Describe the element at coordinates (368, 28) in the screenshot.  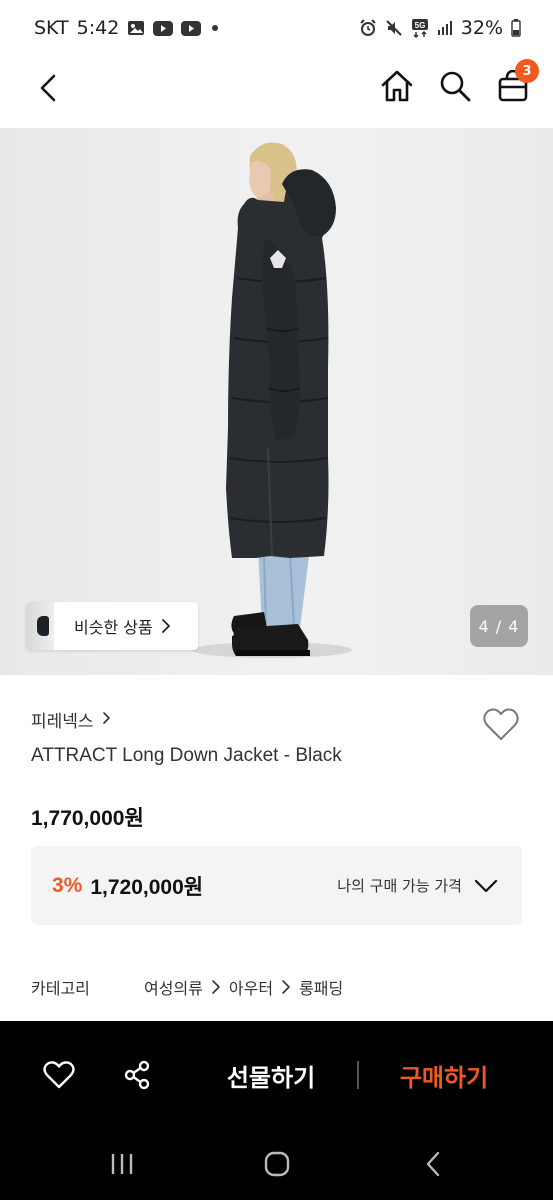
I see `alarm-icon` at that location.